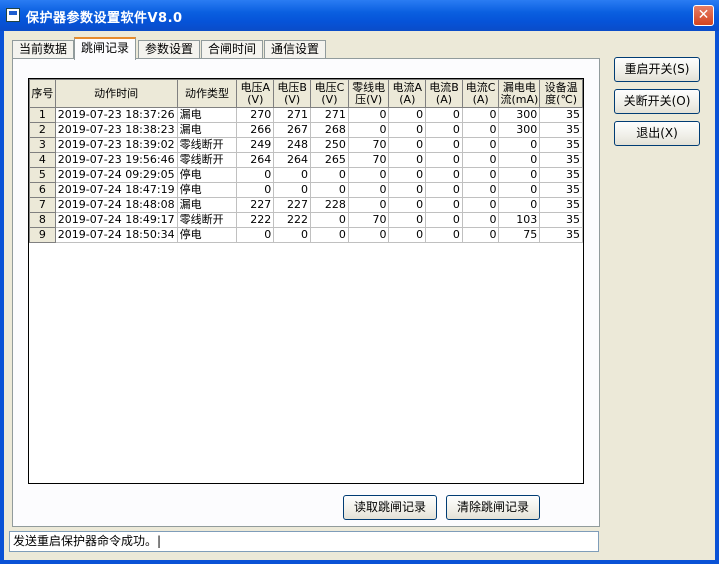  What do you see at coordinates (703, 15) in the screenshot?
I see `close-button: ✕` at bounding box center [703, 15].